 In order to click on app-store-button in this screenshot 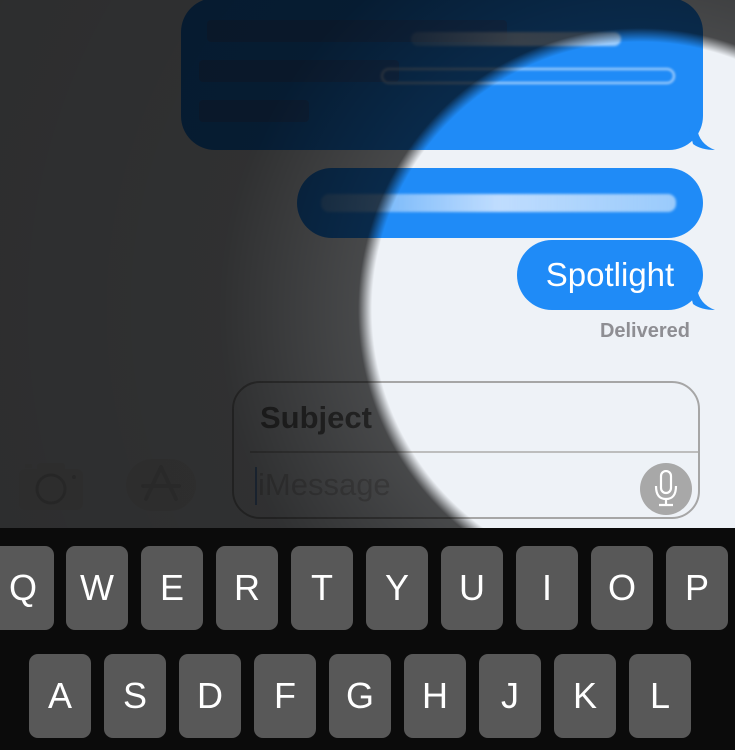, I will do `click(161, 485)`.